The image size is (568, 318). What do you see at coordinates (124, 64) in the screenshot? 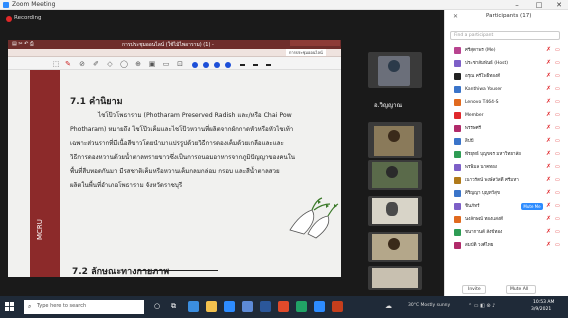
I see `lasso-icon: ◯` at bounding box center [124, 64].